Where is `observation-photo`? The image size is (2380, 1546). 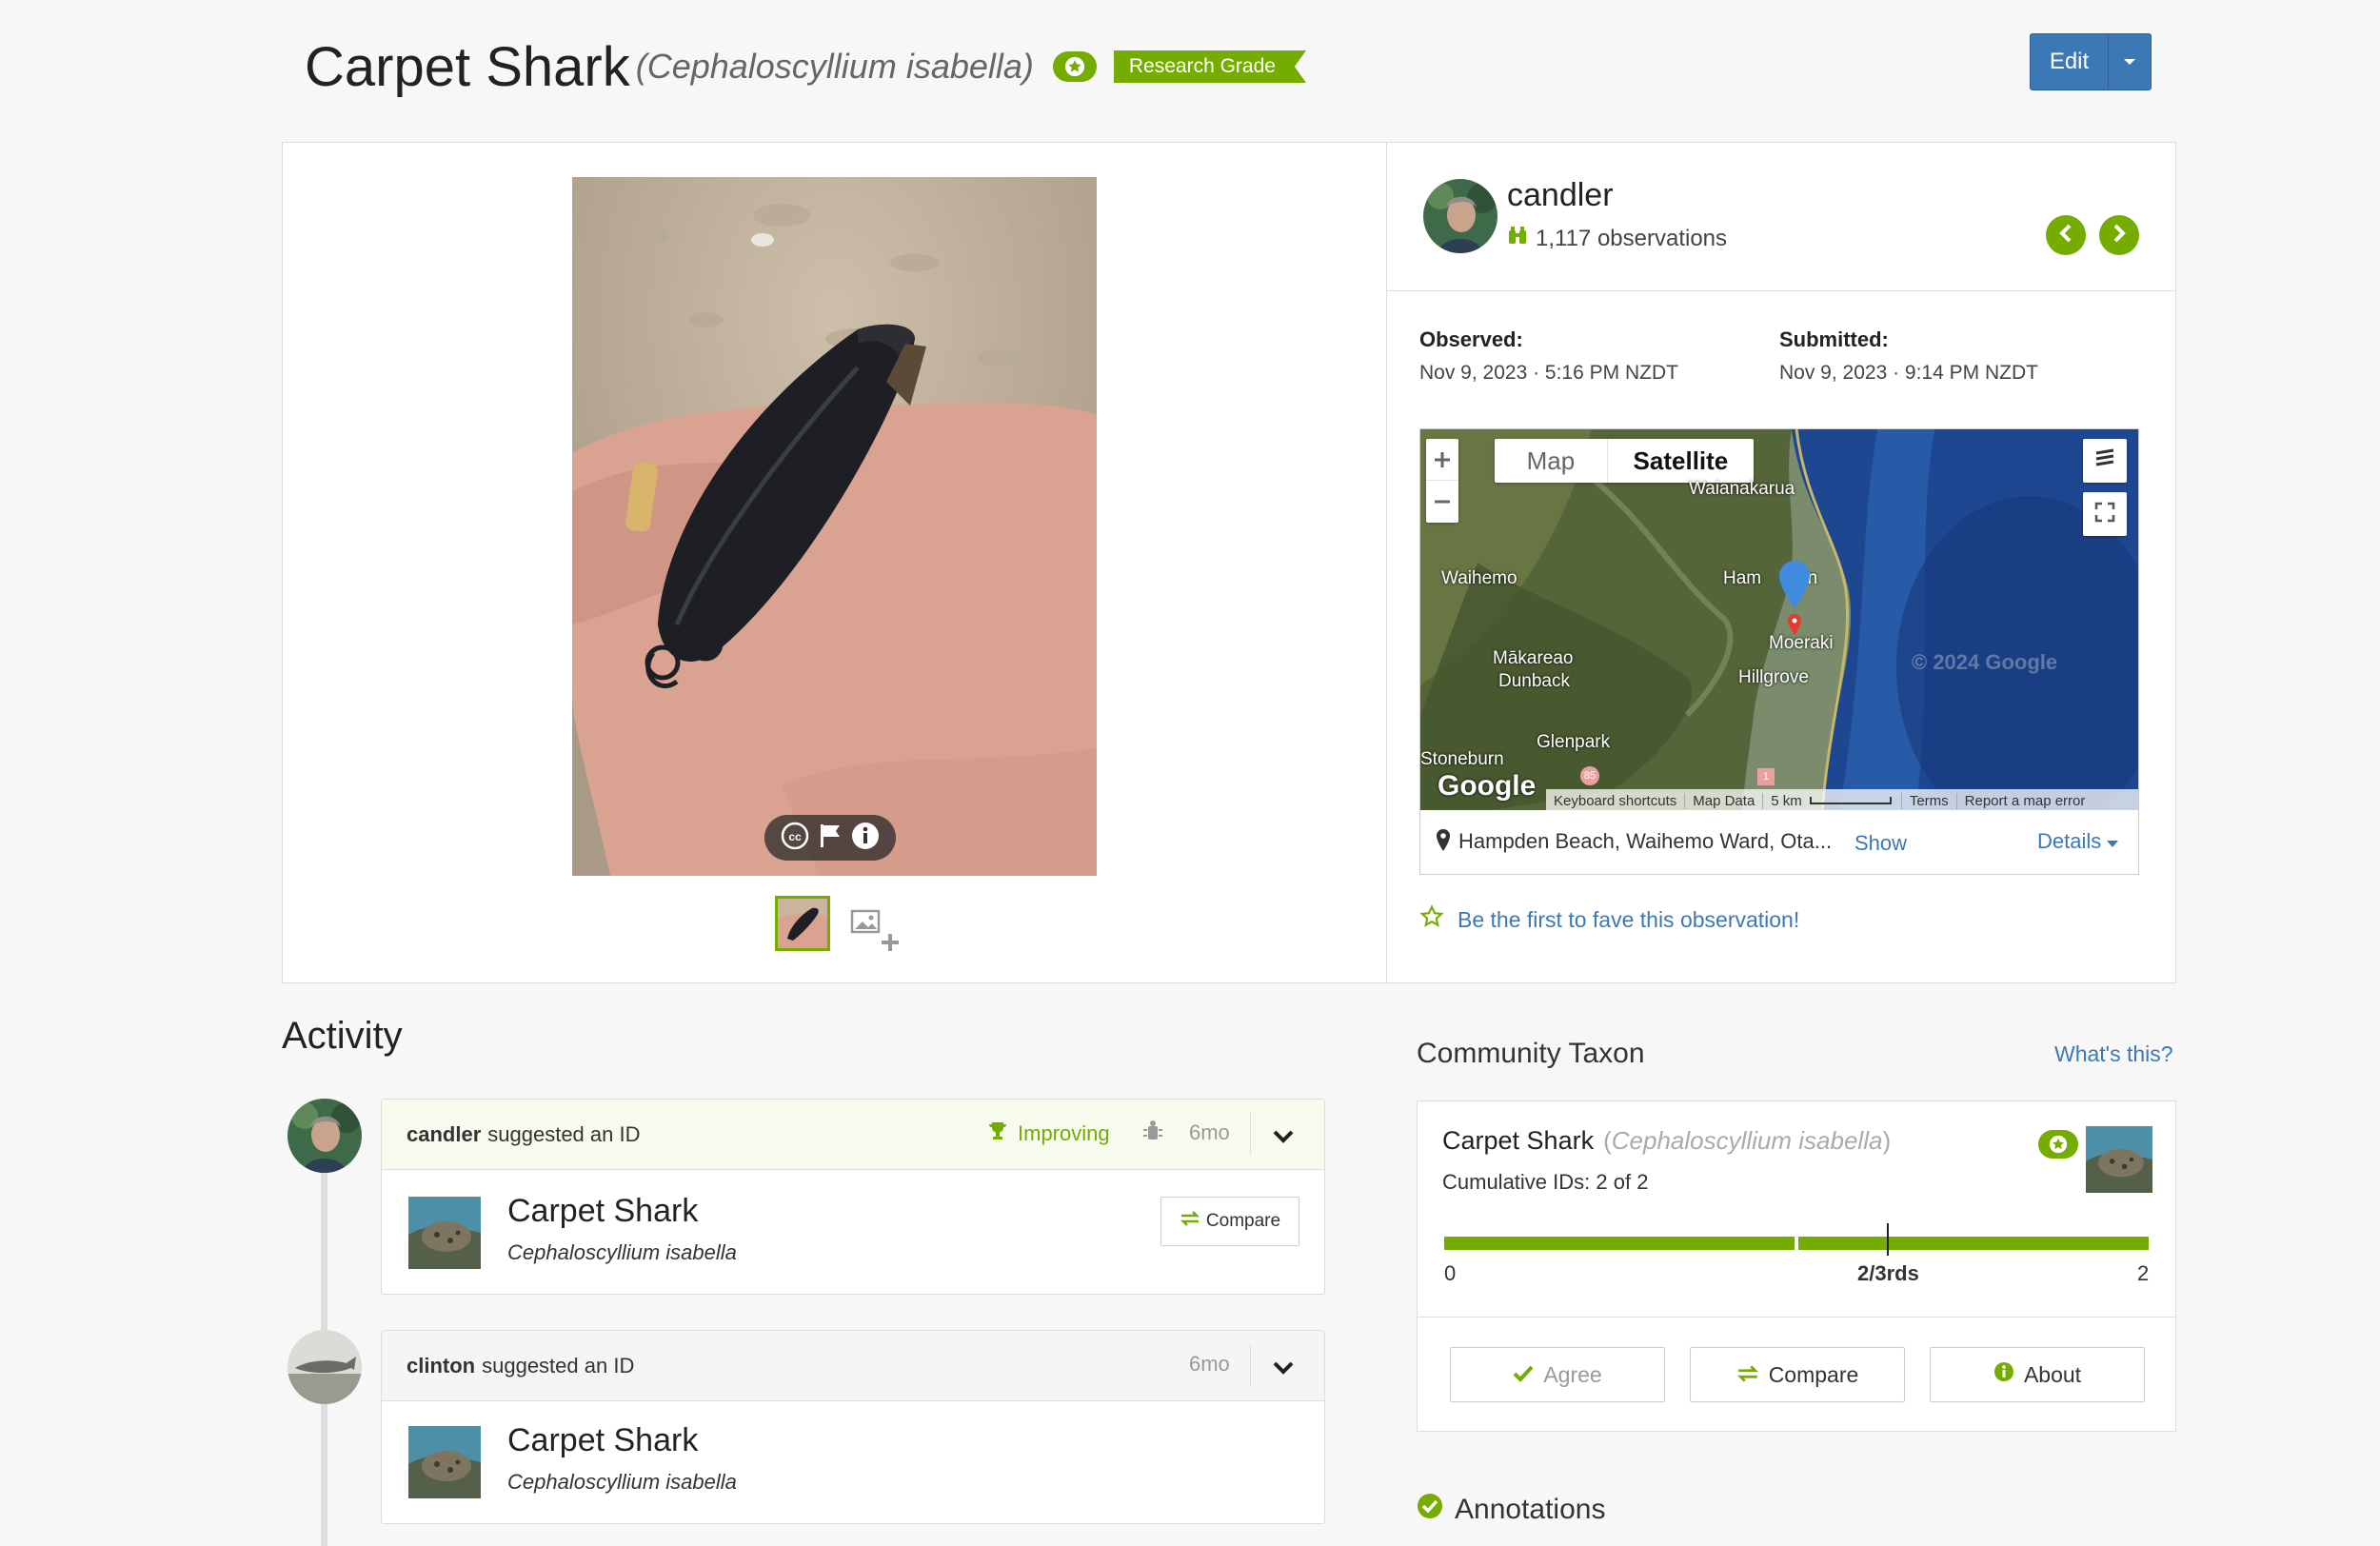
observation-photo is located at coordinates (834, 526).